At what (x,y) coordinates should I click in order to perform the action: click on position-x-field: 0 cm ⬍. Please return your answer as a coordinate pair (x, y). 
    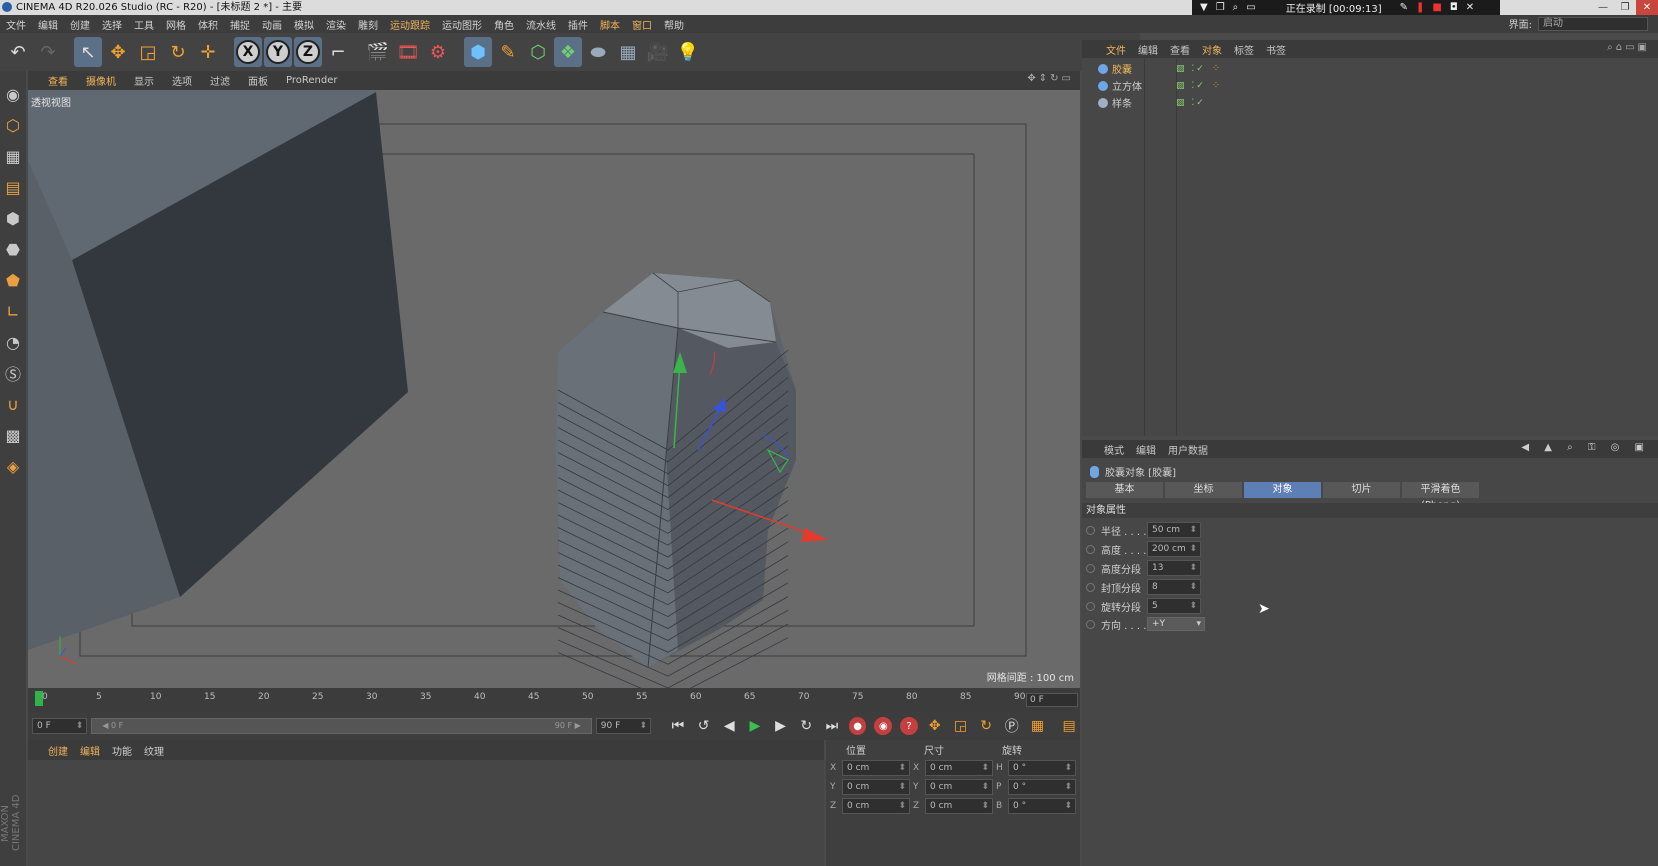
    Looking at the image, I should click on (876, 767).